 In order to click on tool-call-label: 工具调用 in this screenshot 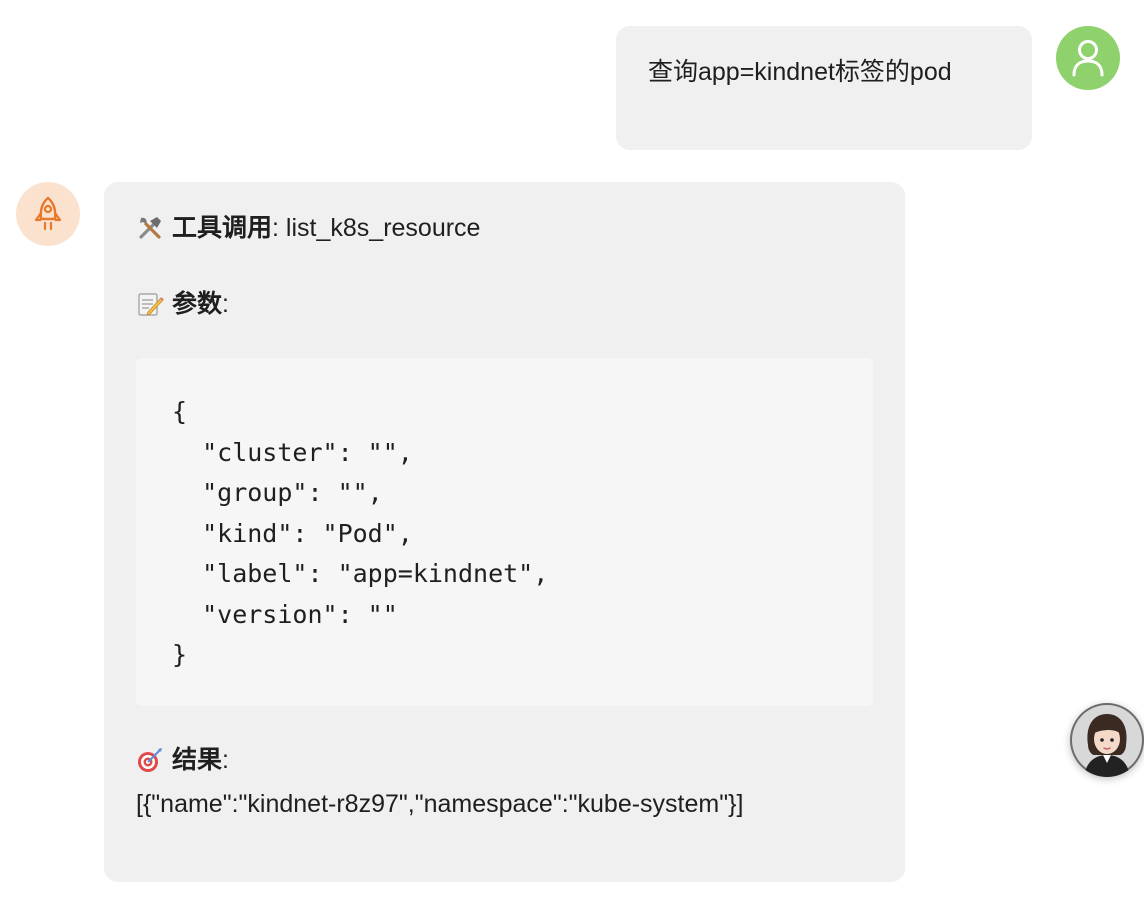, I will do `click(222, 228)`.